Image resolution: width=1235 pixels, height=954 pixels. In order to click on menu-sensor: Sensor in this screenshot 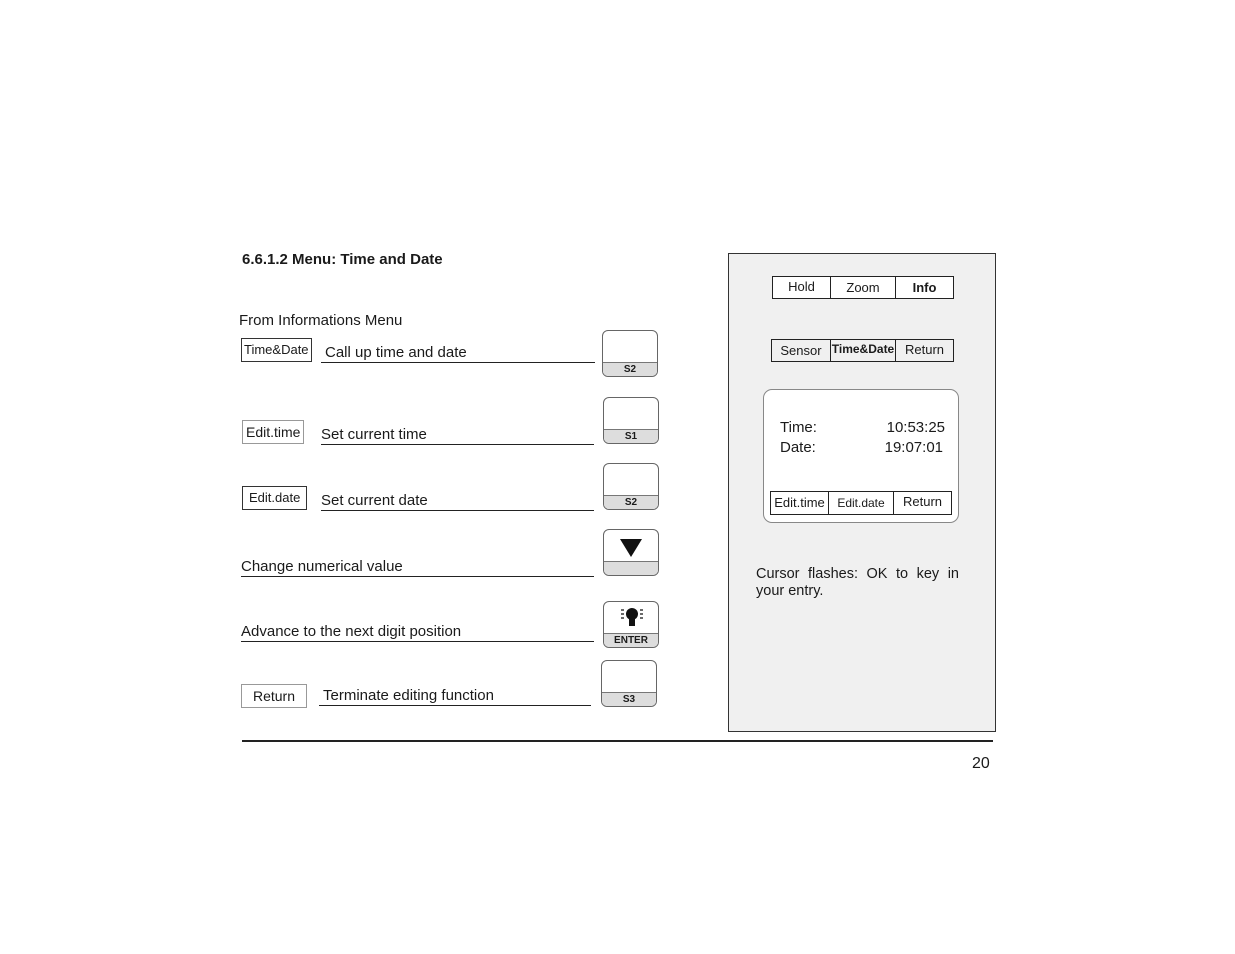, I will do `click(801, 350)`.